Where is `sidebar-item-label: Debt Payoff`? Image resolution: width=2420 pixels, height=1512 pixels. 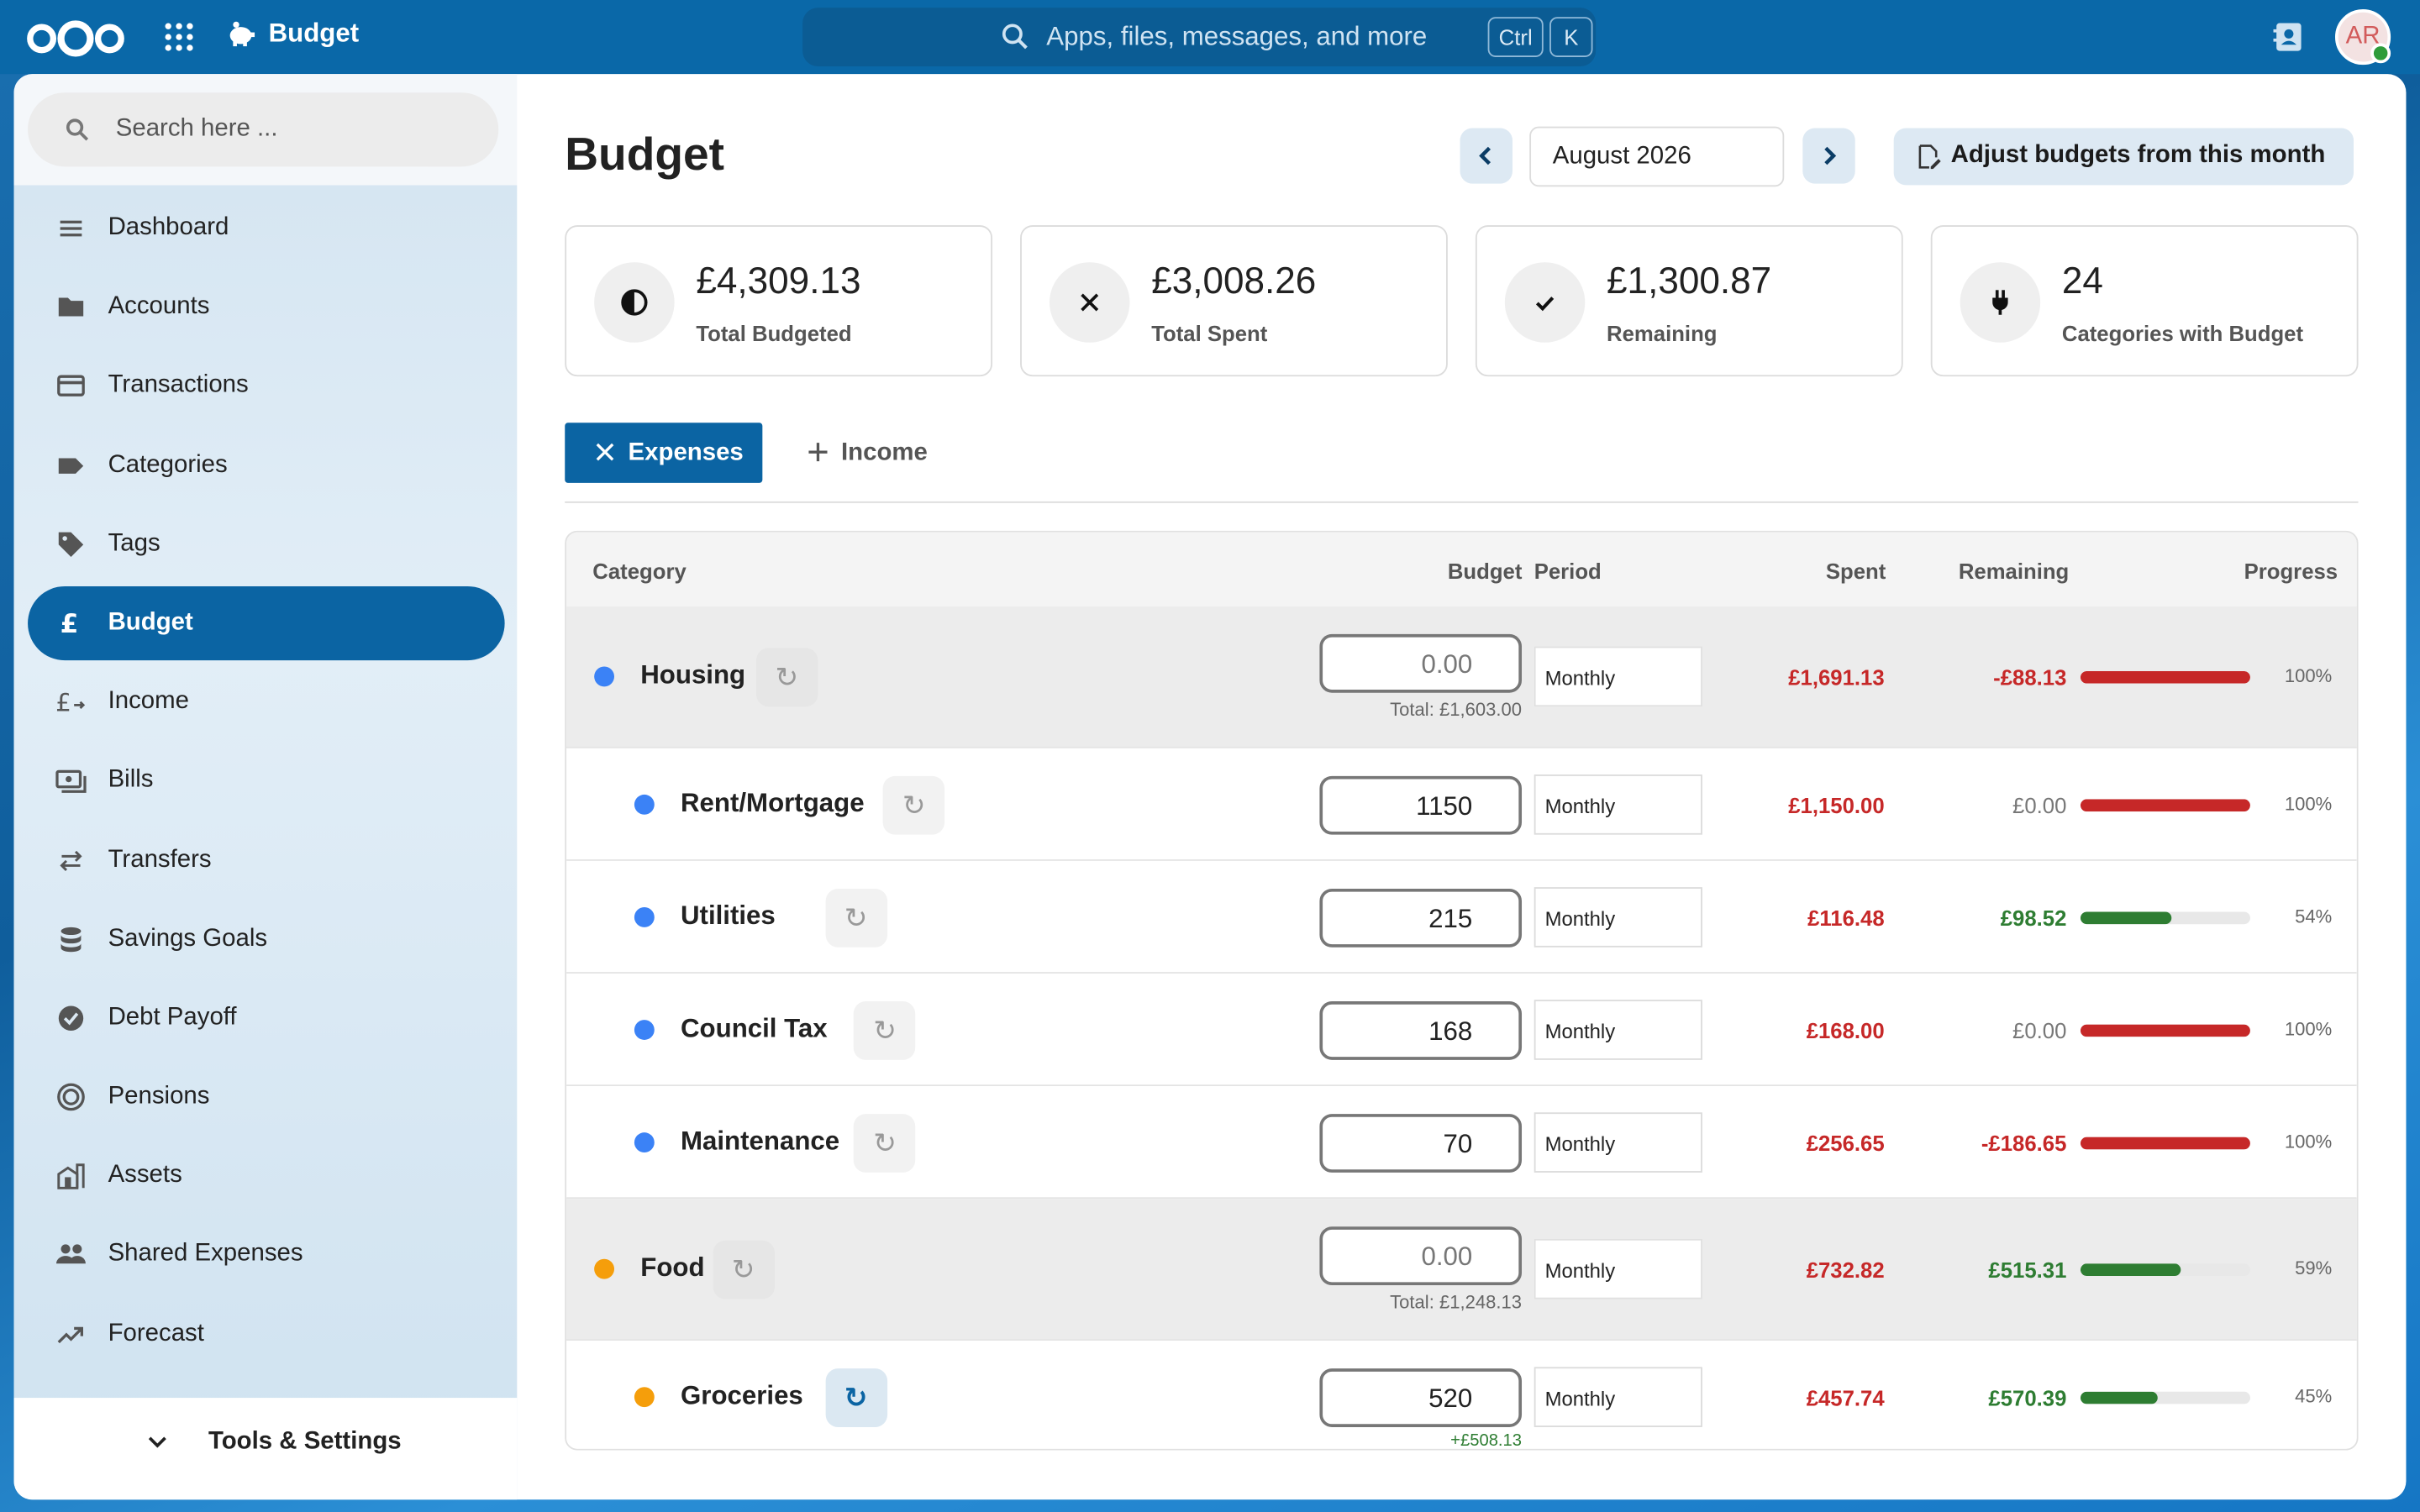 sidebar-item-label: Debt Payoff is located at coordinates (172, 1017).